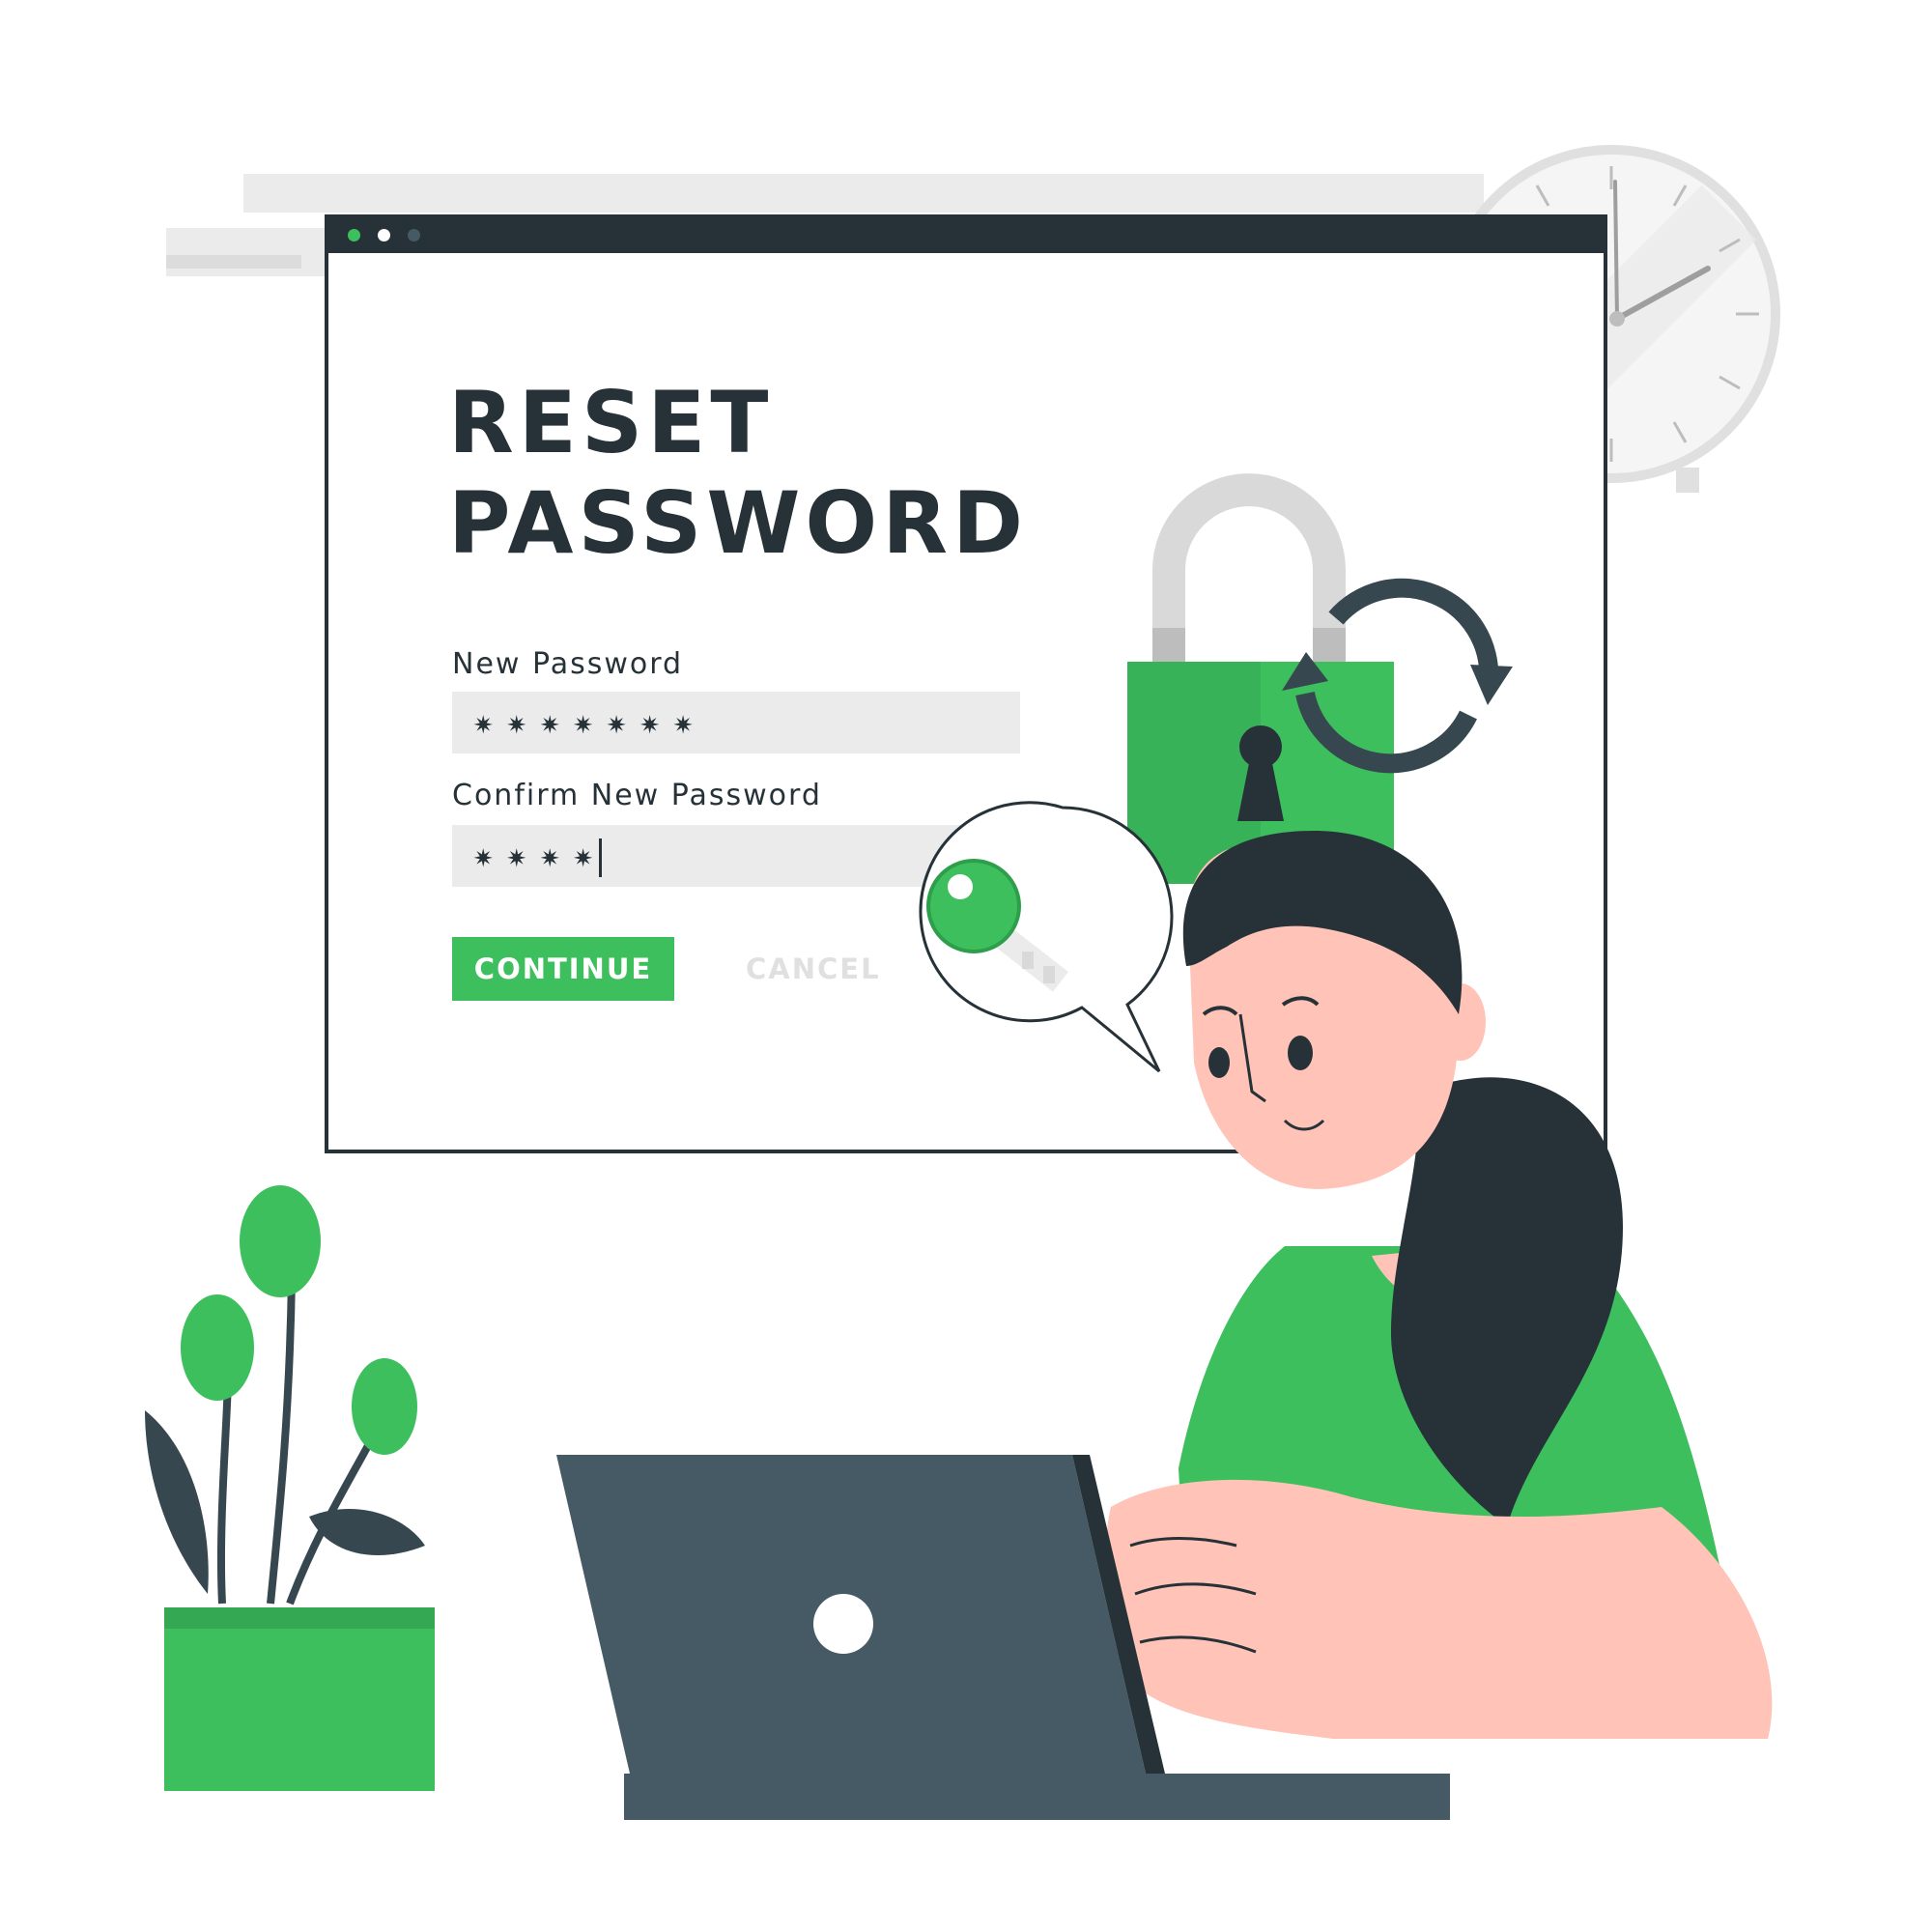  Describe the element at coordinates (290, 1488) in the screenshot. I see `plant-pot` at that location.